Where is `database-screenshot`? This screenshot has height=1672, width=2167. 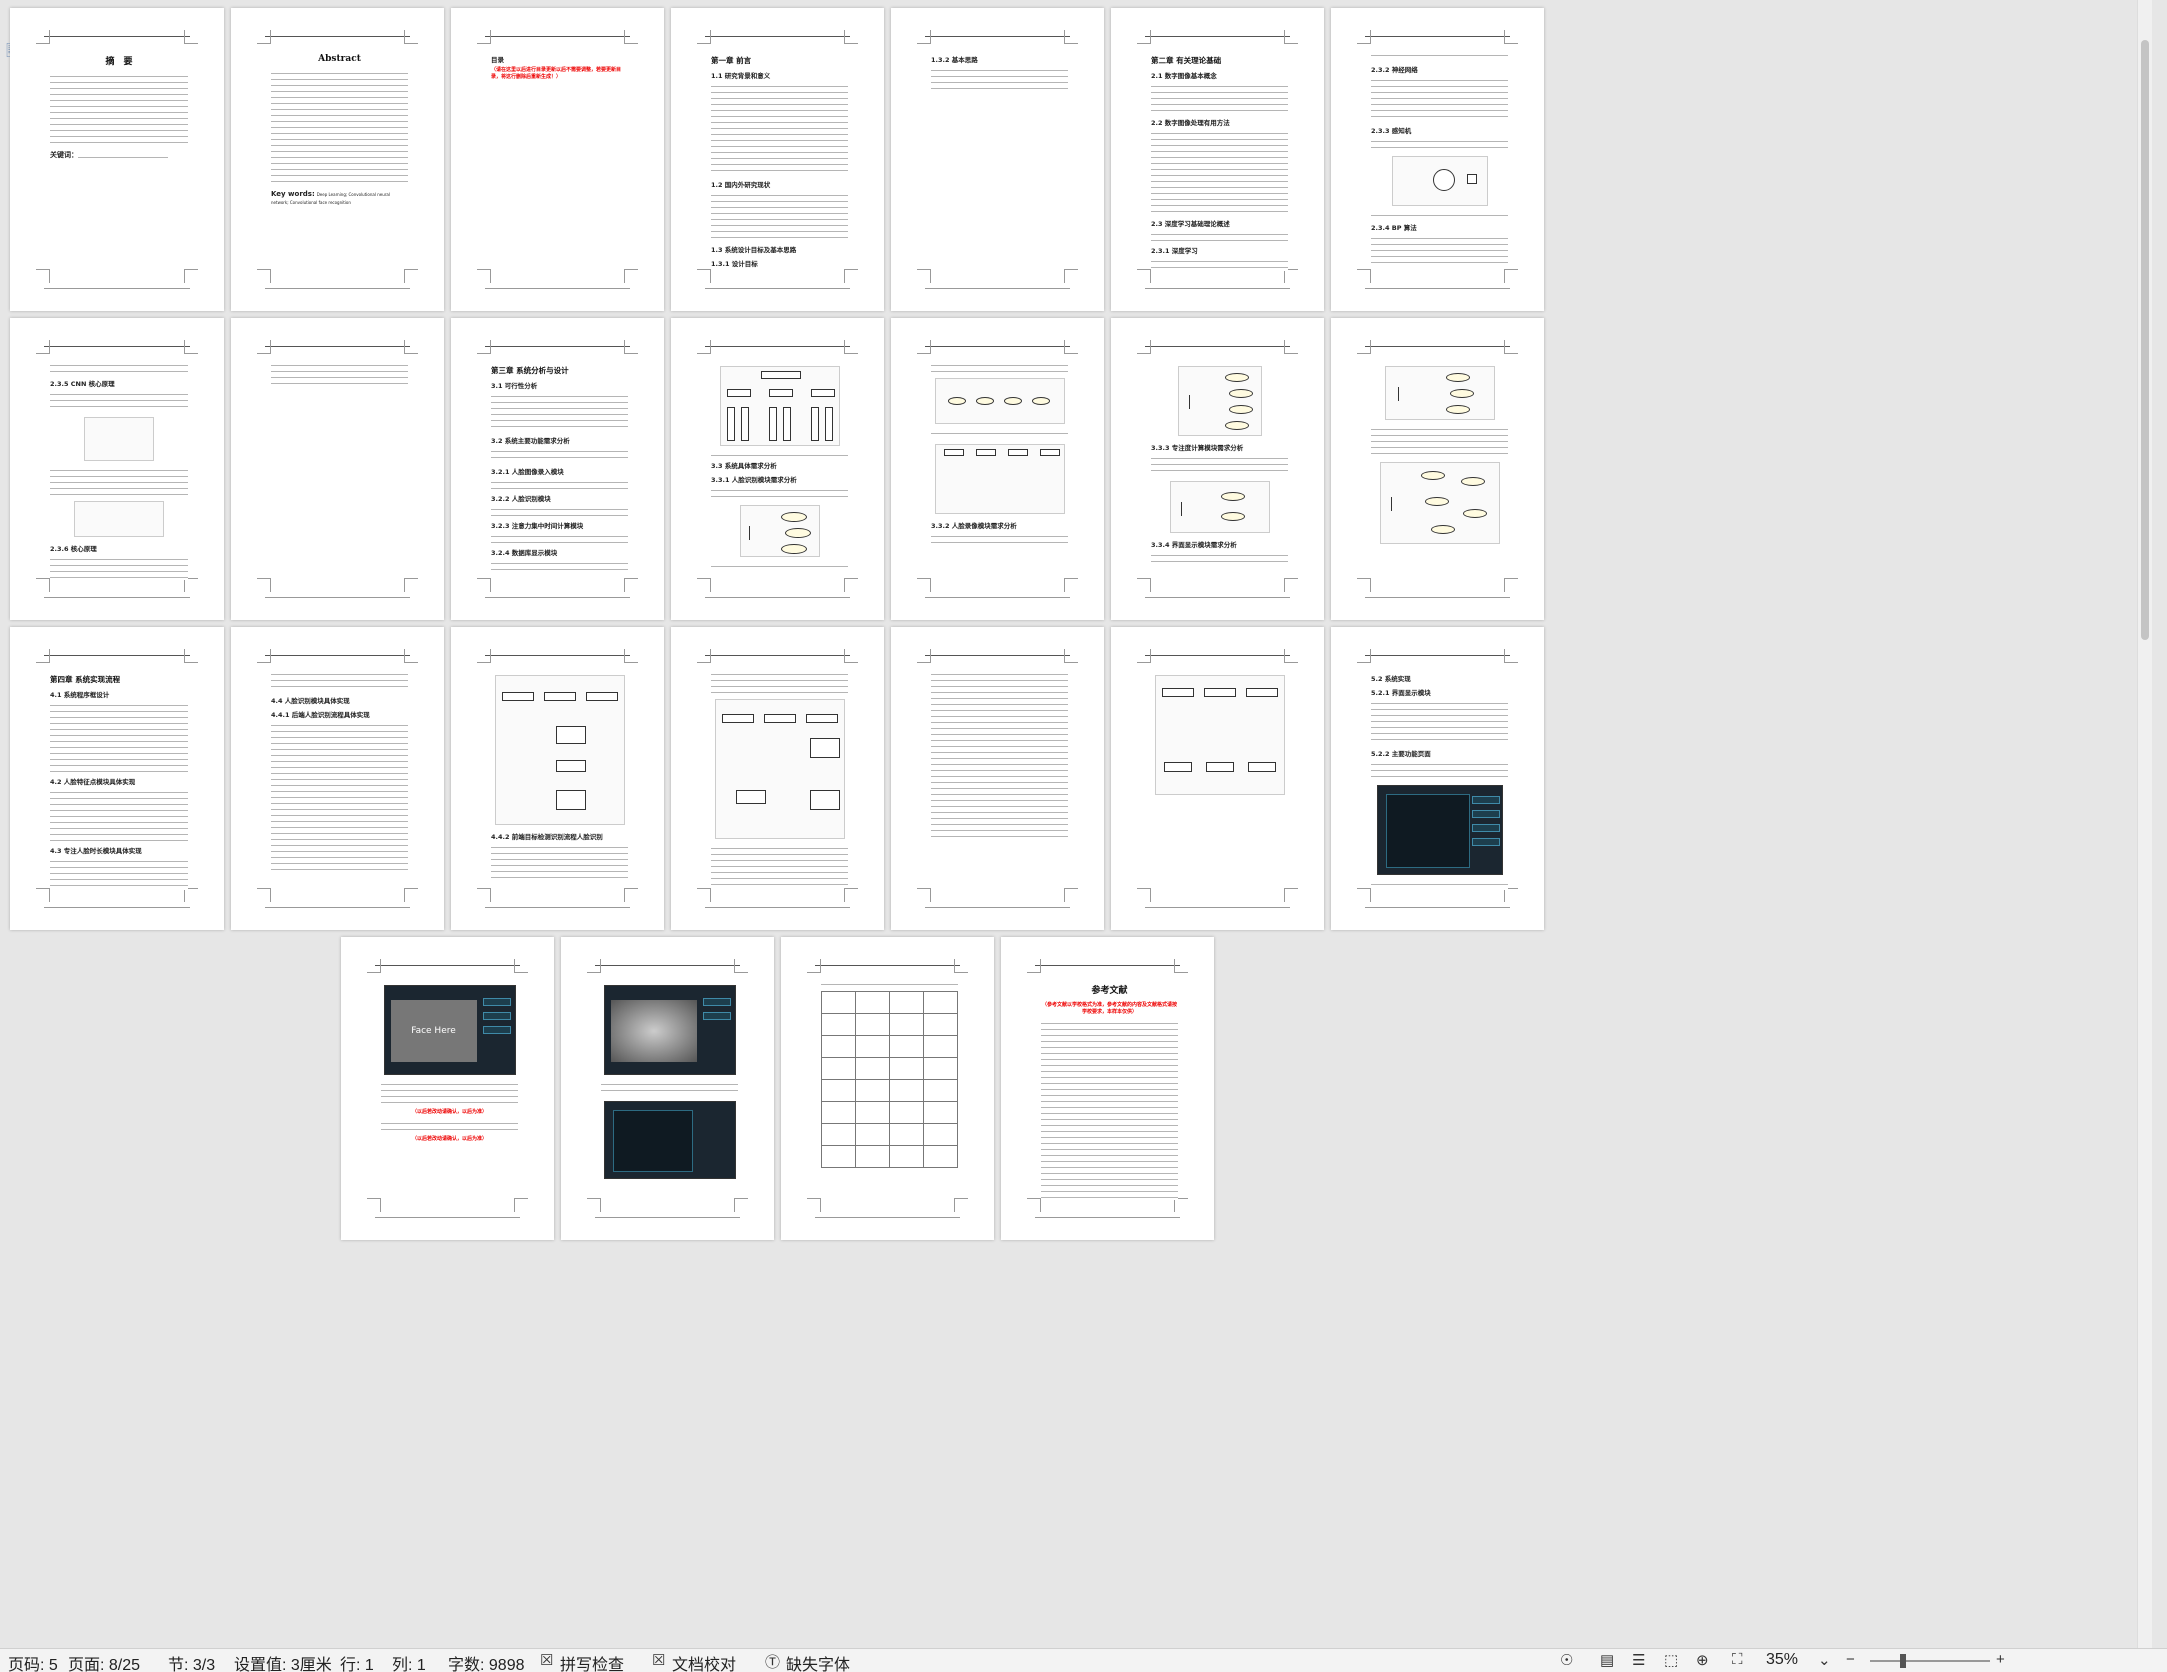 database-screenshot is located at coordinates (669, 1140).